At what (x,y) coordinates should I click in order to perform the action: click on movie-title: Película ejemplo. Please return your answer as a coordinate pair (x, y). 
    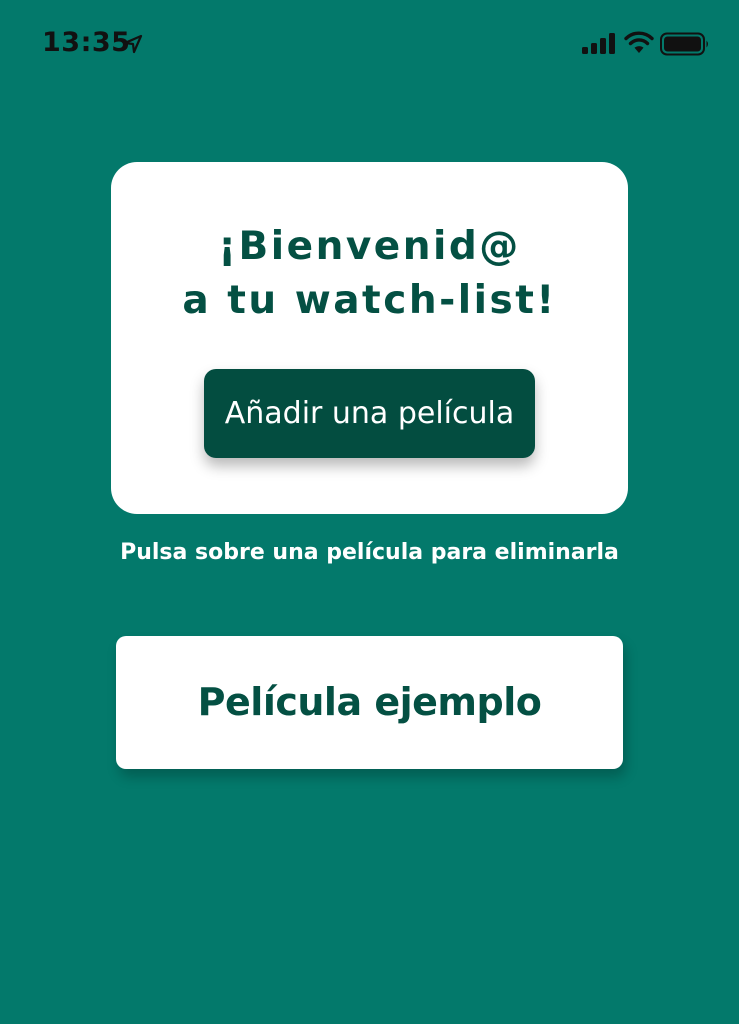
    Looking at the image, I should click on (369, 702).